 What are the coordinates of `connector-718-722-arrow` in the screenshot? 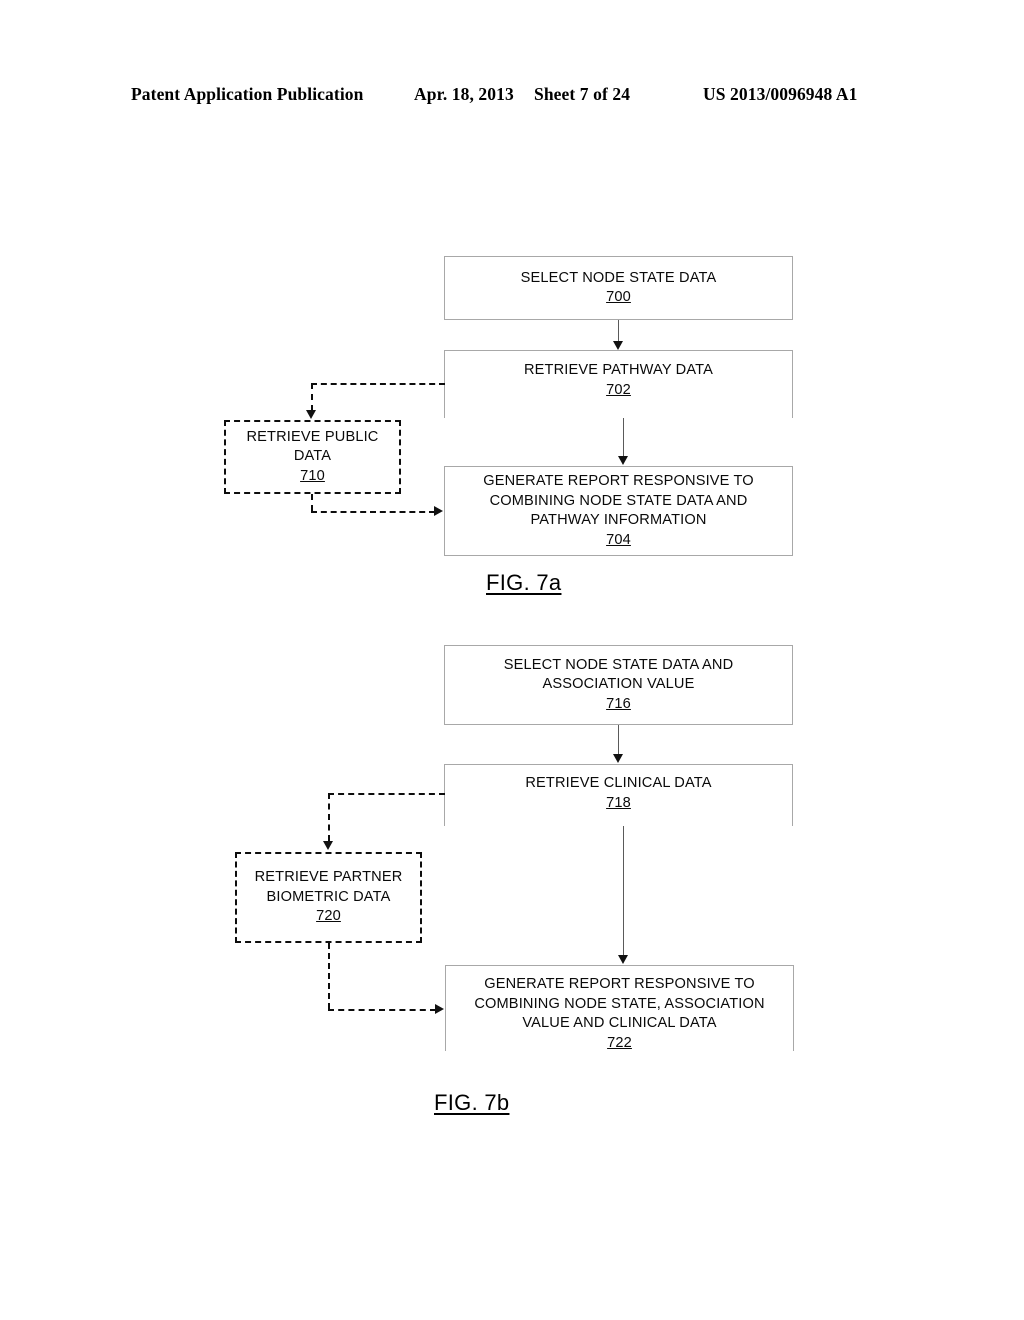 It's located at (622, 959).